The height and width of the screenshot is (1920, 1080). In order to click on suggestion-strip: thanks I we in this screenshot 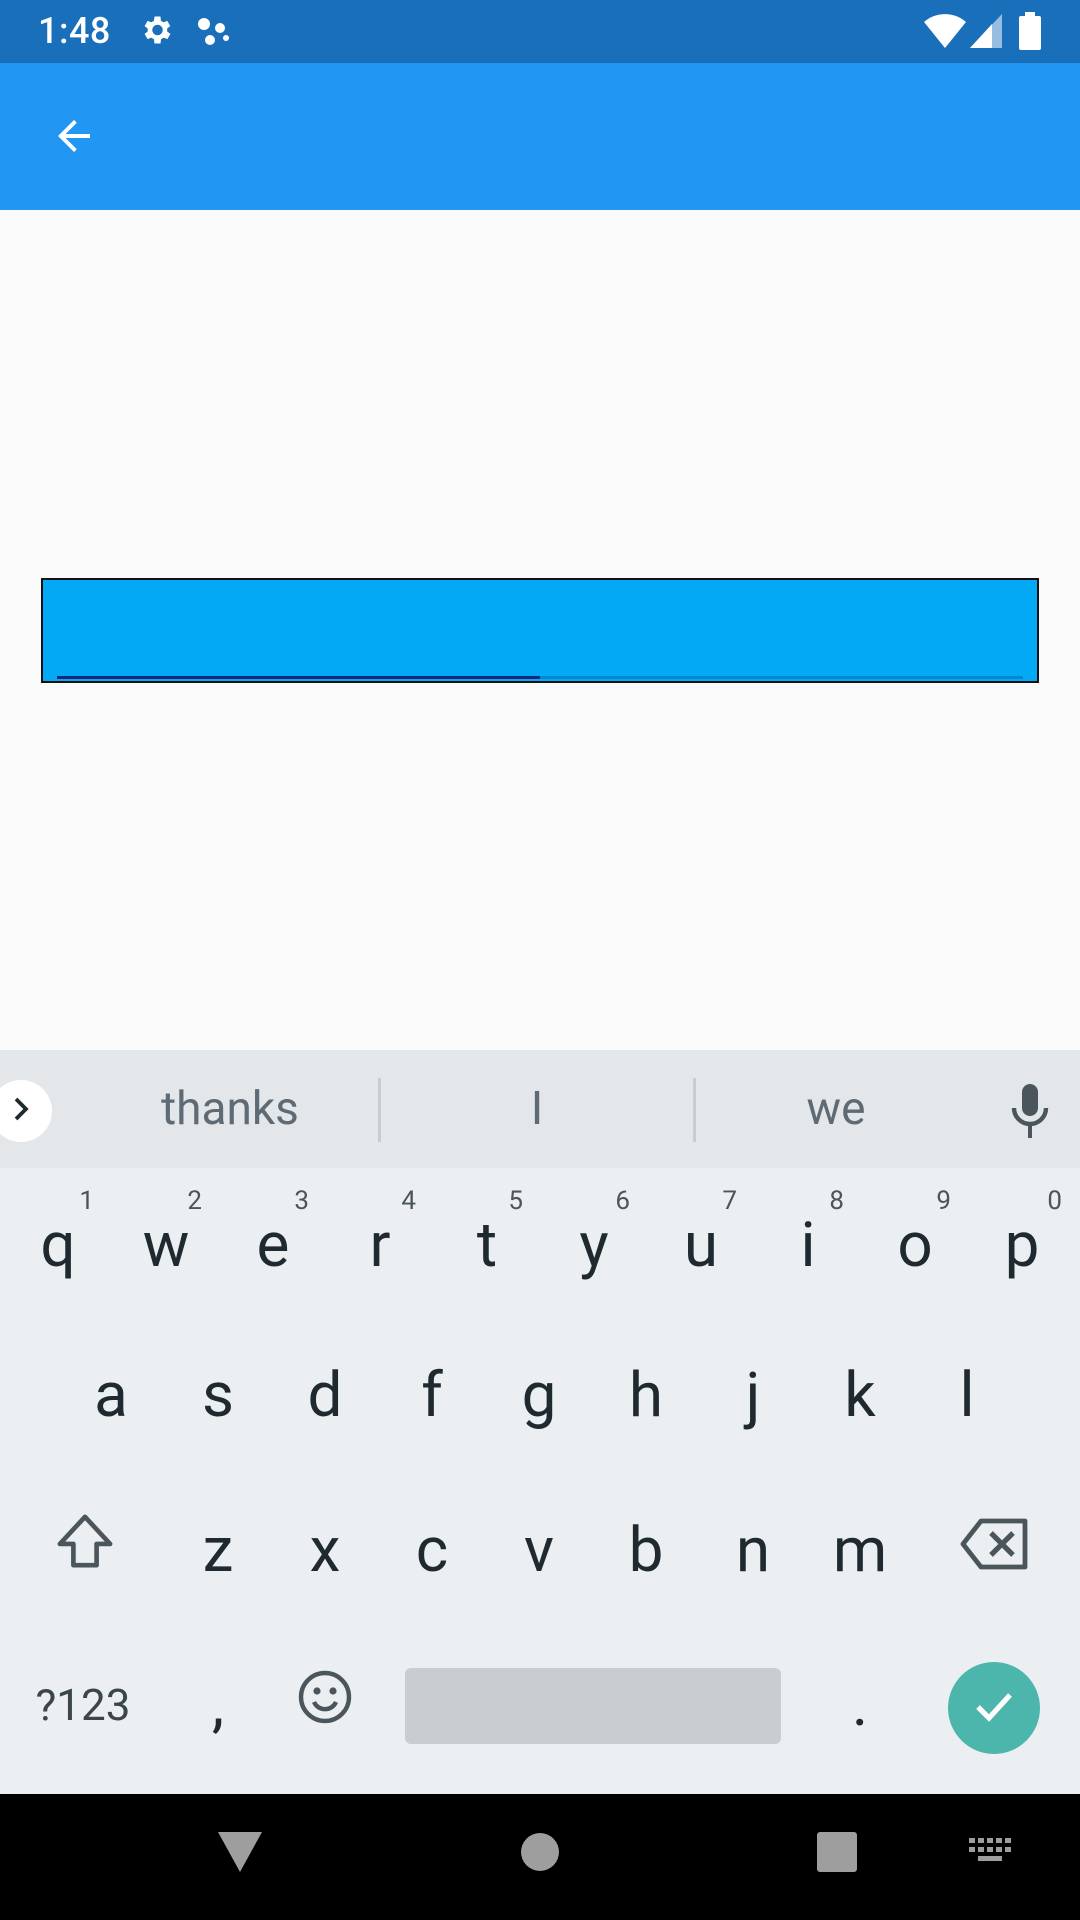, I will do `click(540, 1109)`.